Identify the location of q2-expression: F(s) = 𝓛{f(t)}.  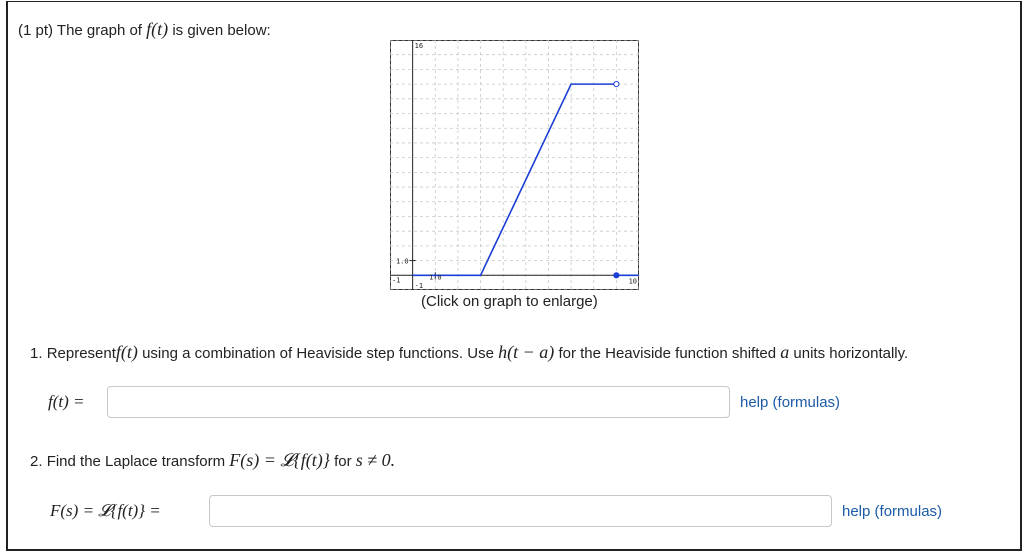
(279, 460).